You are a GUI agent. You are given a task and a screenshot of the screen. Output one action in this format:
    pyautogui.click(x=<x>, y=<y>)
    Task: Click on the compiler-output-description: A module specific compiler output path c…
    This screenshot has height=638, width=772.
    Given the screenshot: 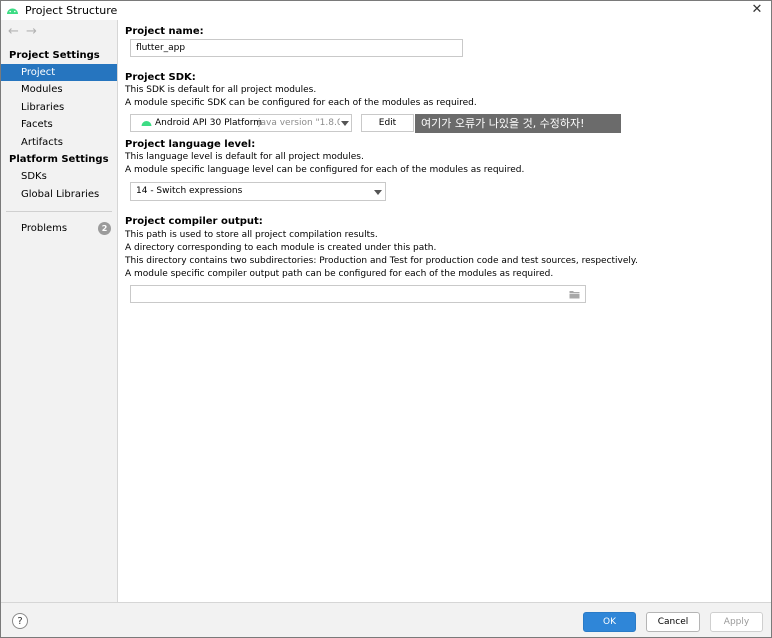 What is the action you would take?
    pyautogui.click(x=339, y=274)
    